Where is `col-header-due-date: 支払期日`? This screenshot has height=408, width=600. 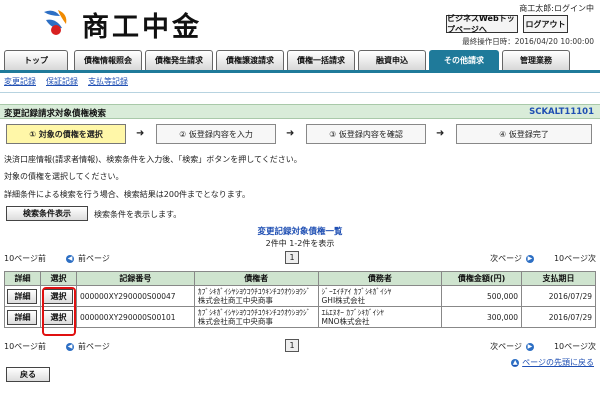 col-header-due-date: 支払期日 is located at coordinates (558, 278).